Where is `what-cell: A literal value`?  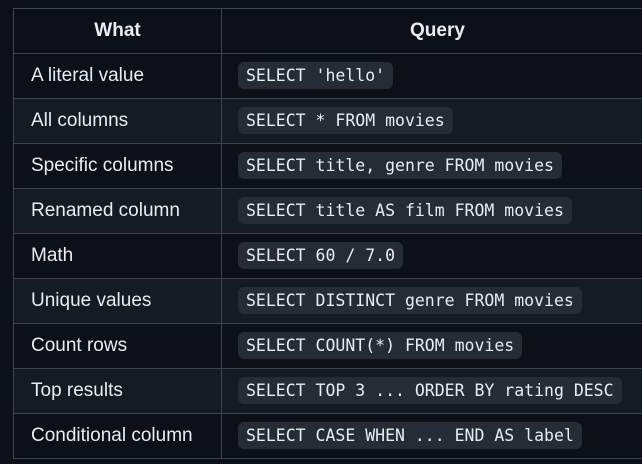 what-cell: A literal value is located at coordinates (117, 76).